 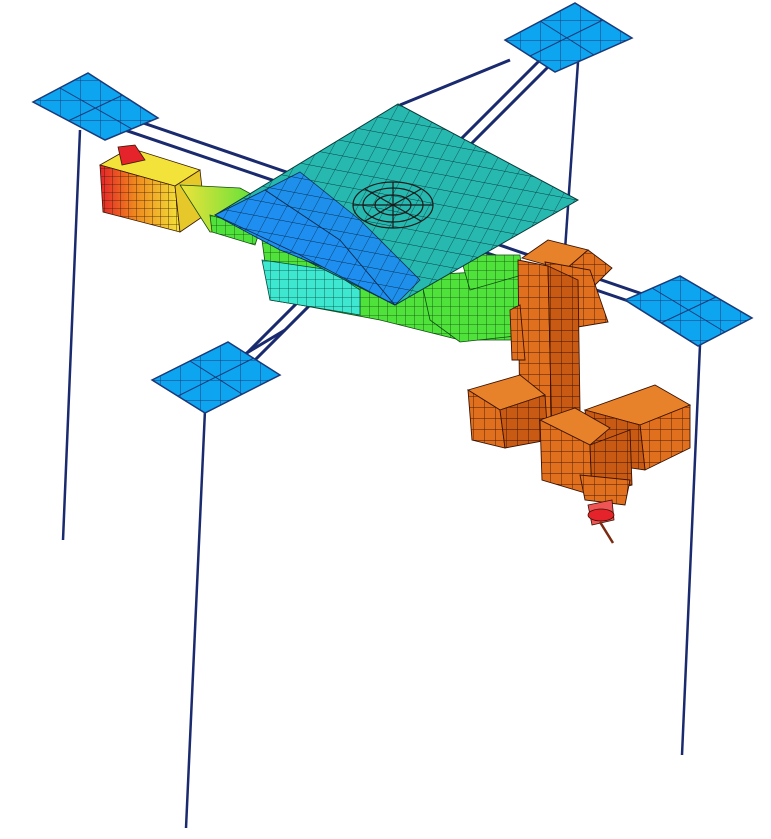 I want to click on end-effector-tip, so click(x=606, y=532).